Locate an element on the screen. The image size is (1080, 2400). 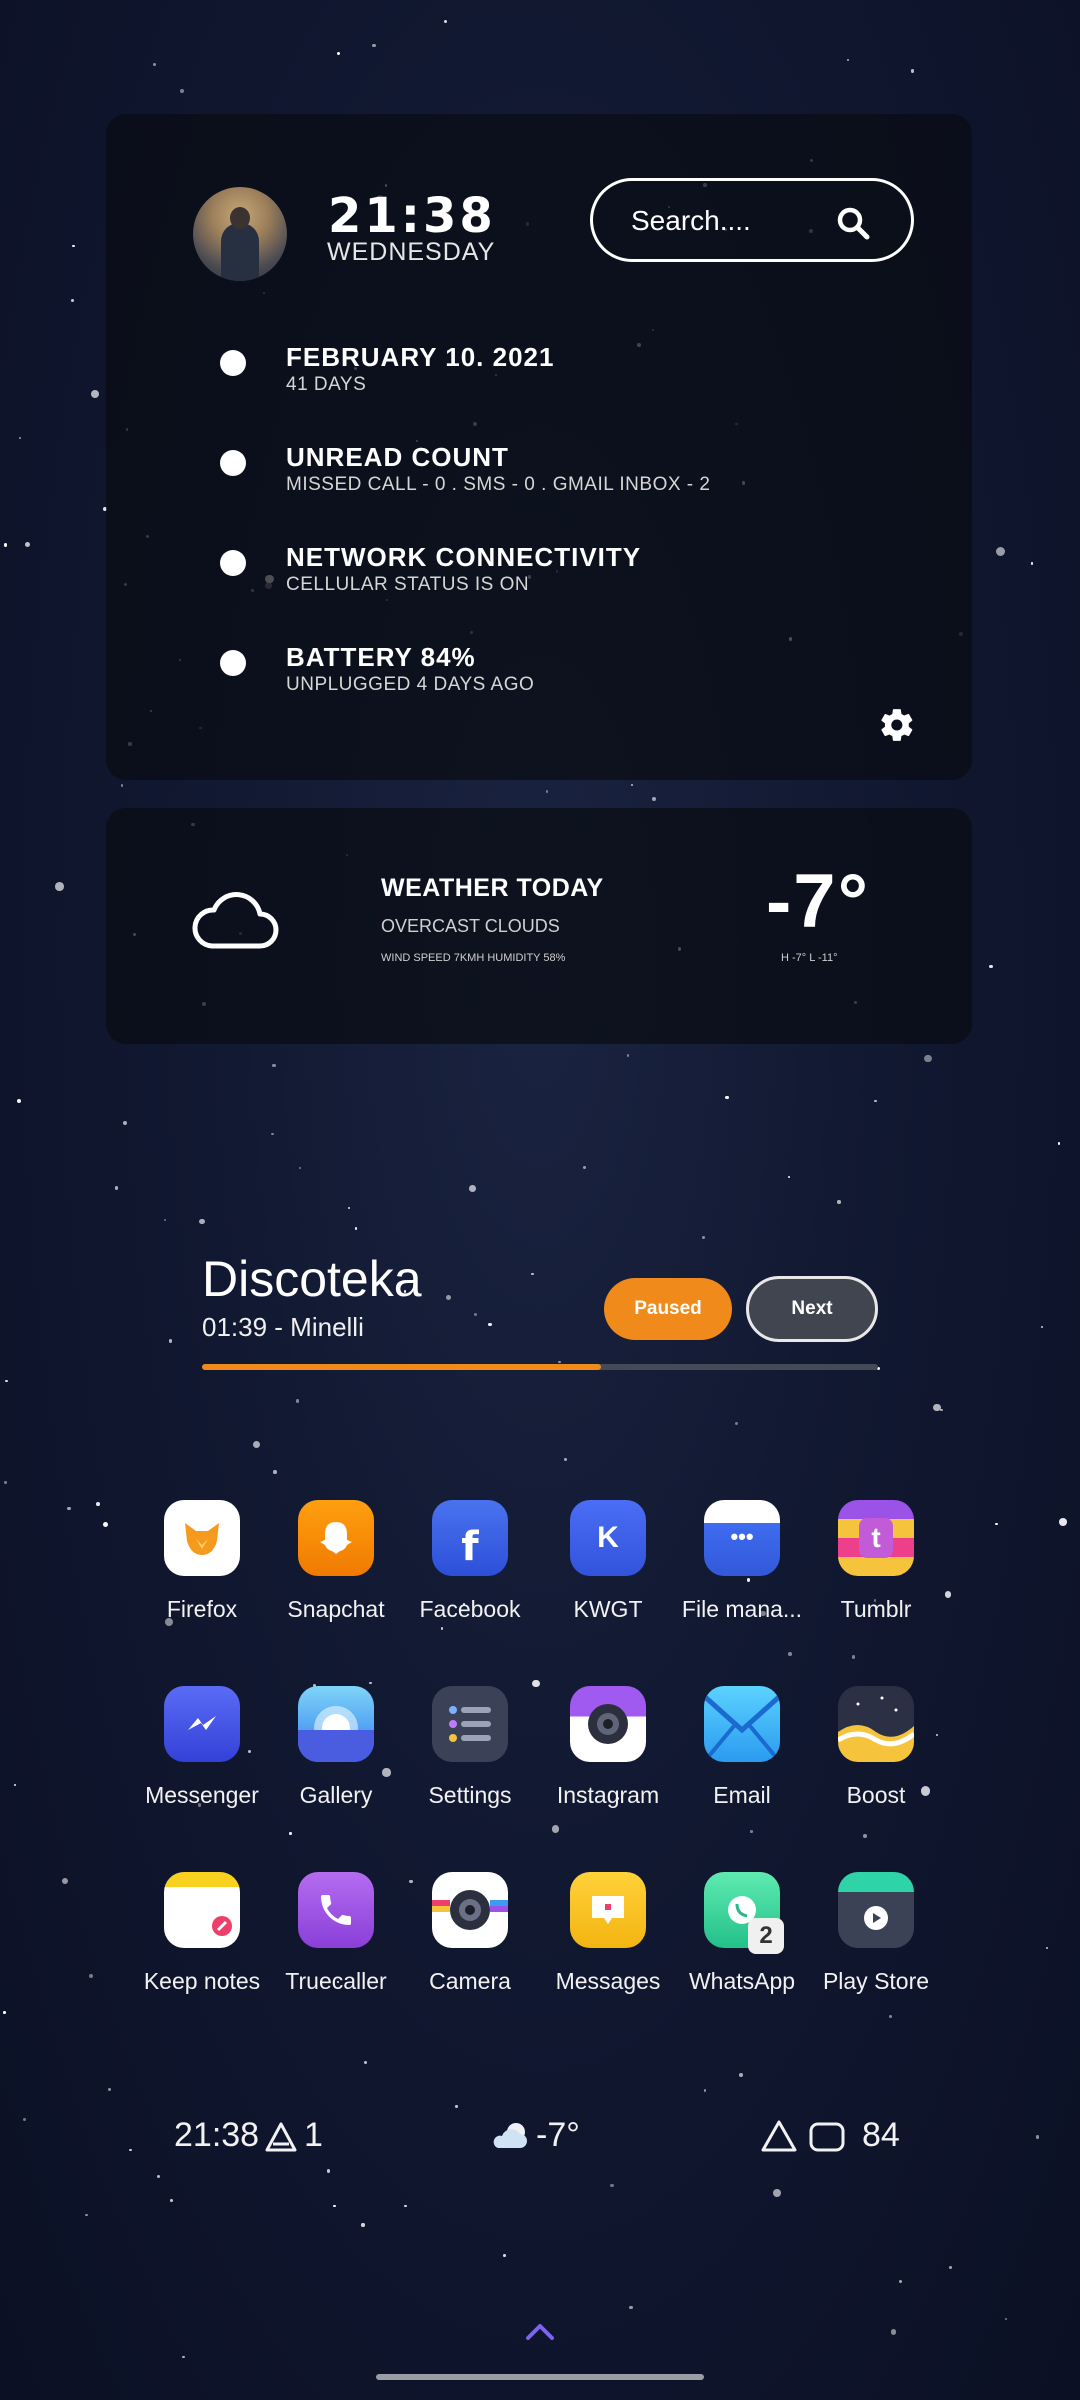
app-tumblr: t Tumblr is located at coordinates (876, 1561).